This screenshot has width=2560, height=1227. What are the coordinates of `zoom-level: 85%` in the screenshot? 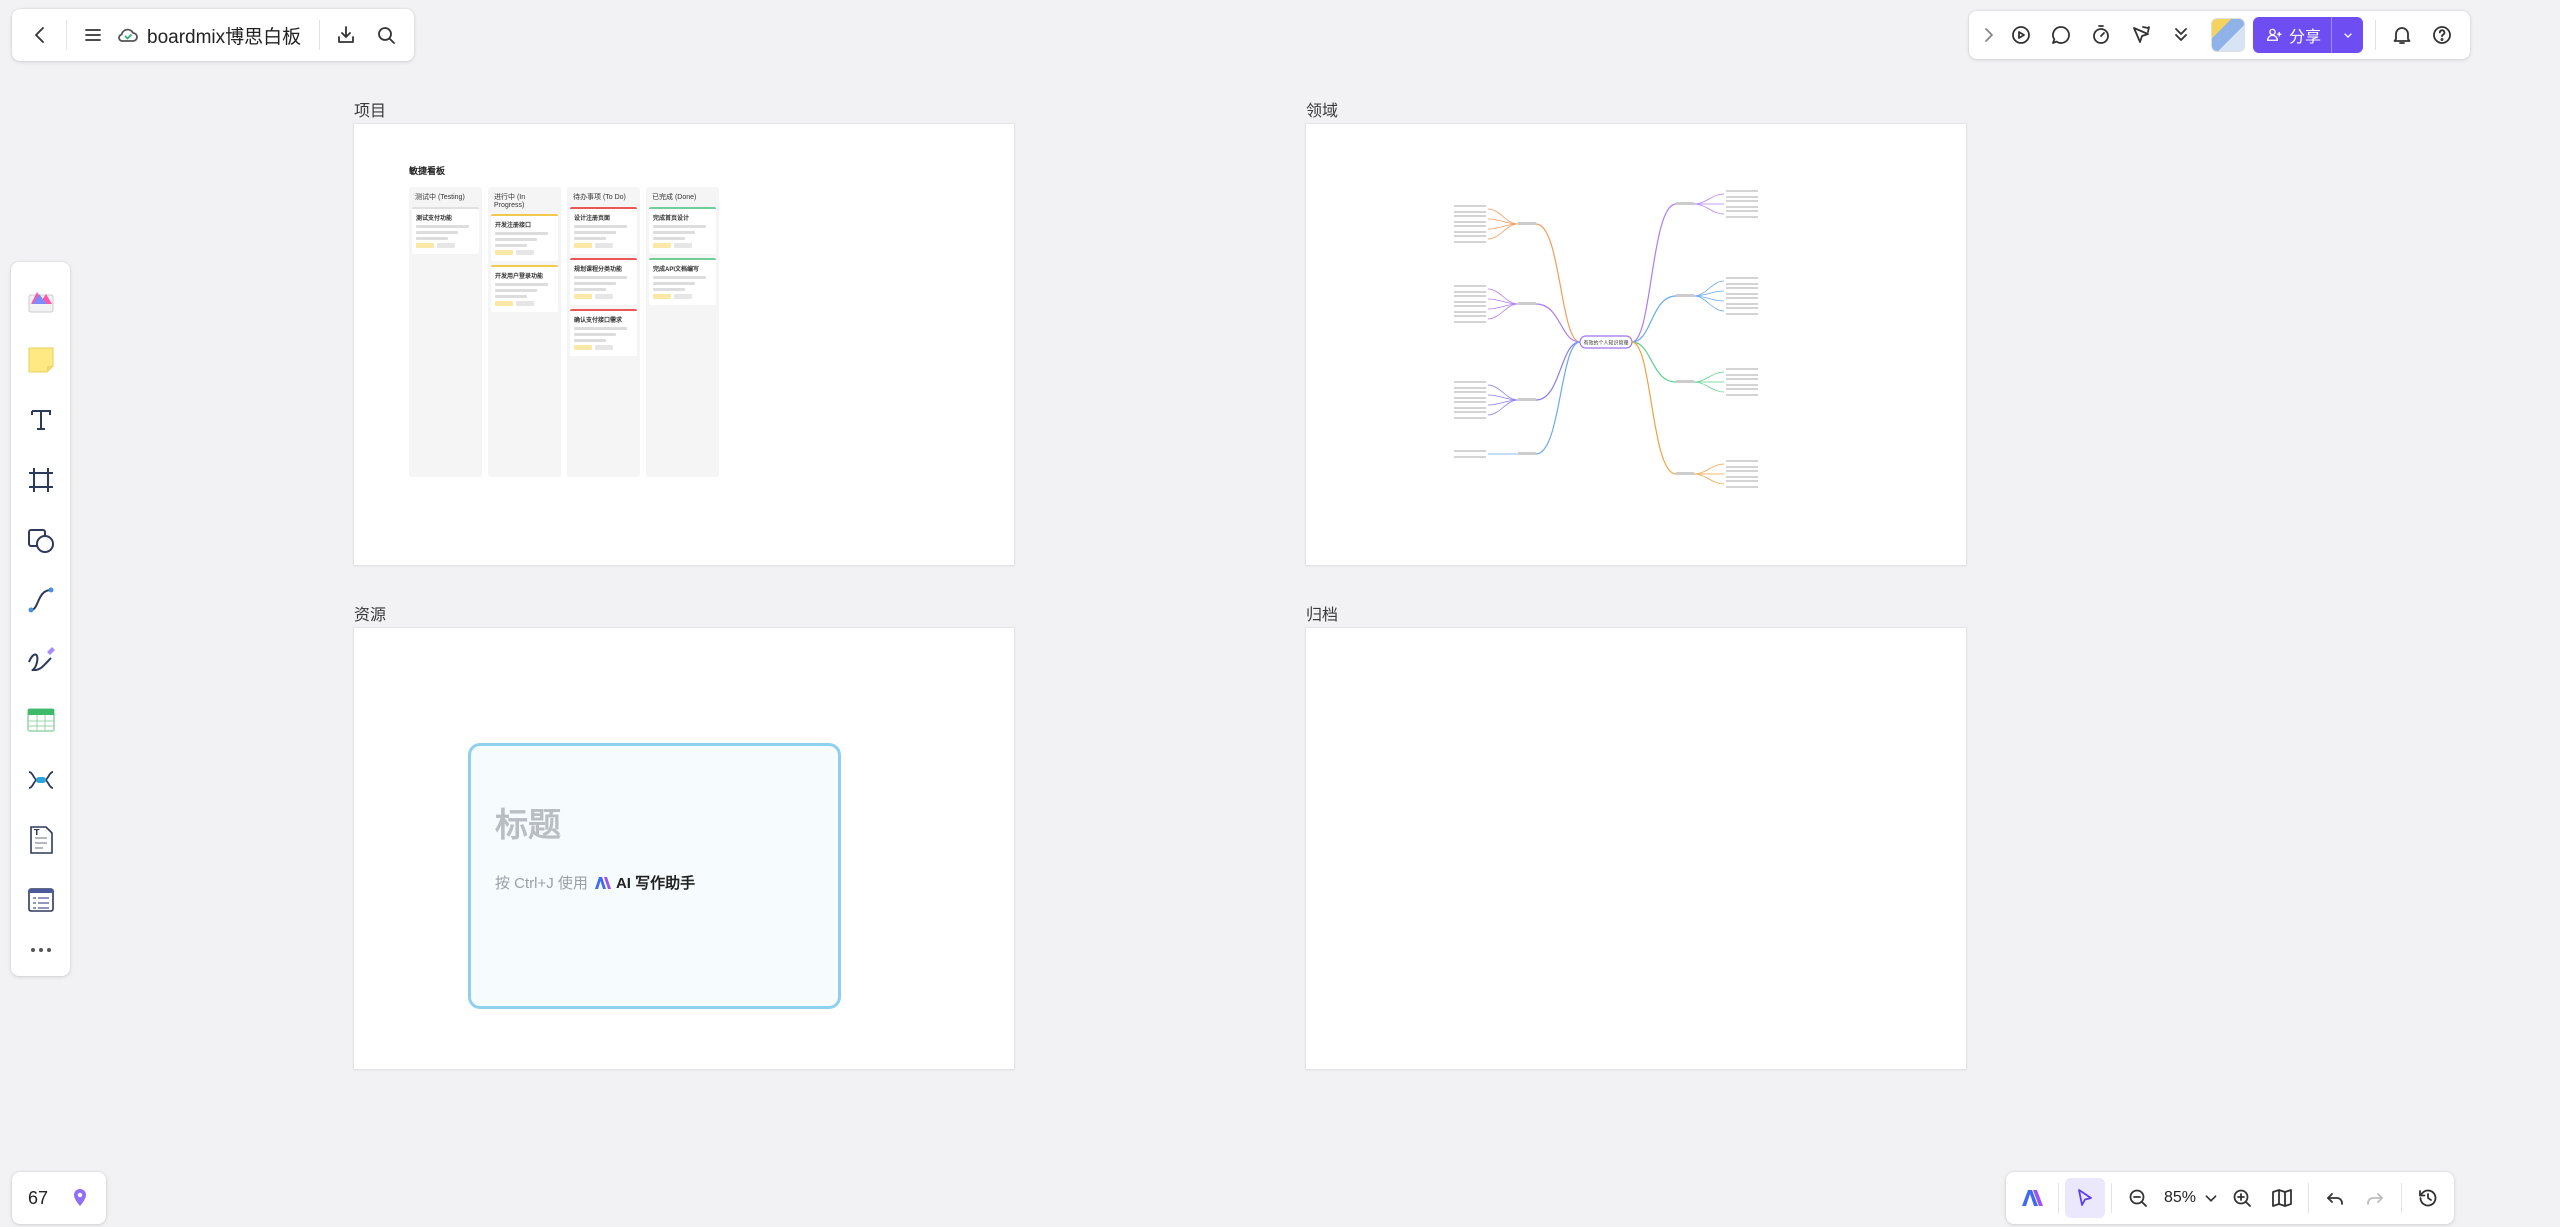 It's located at (2179, 1198).